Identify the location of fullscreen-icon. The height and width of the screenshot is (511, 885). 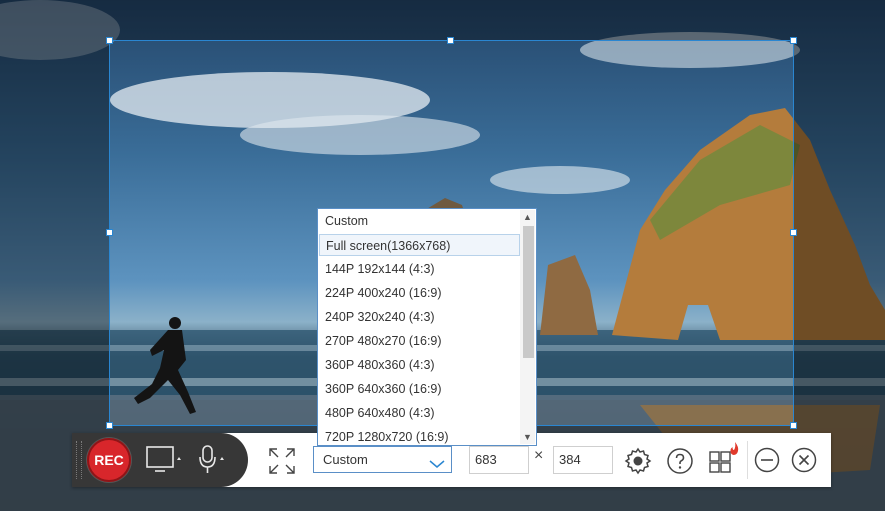
(282, 463).